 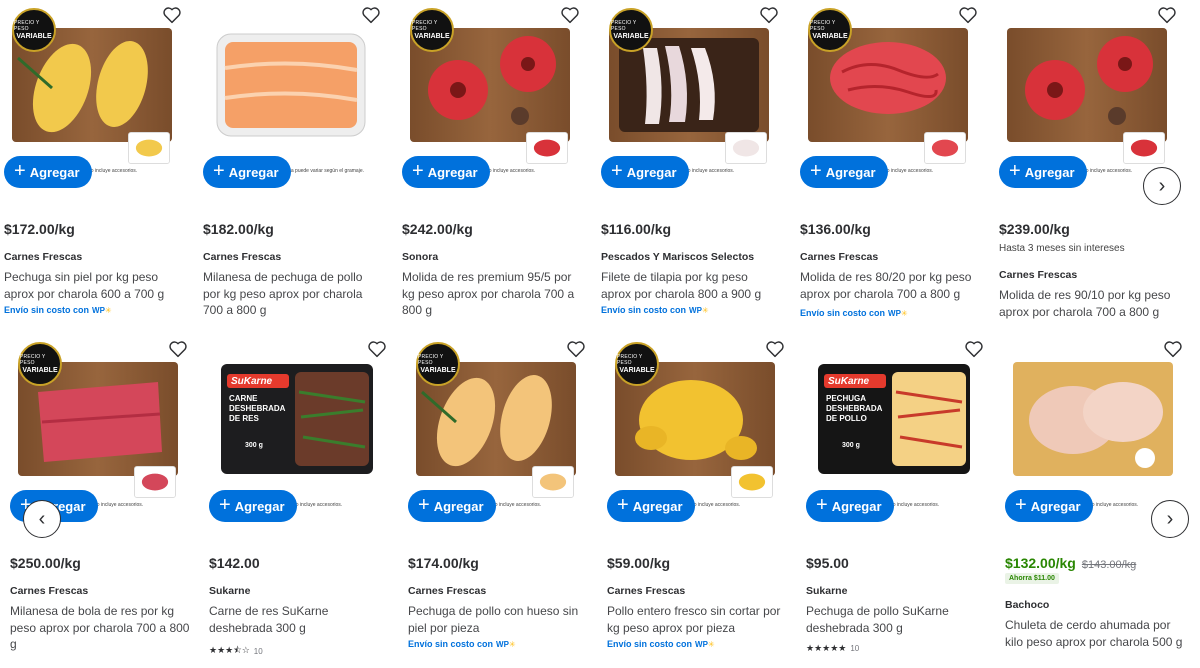 What do you see at coordinates (299, 619) in the screenshot?
I see `product-title-link: Carne de res SuKarne deshebrada 300 g` at bounding box center [299, 619].